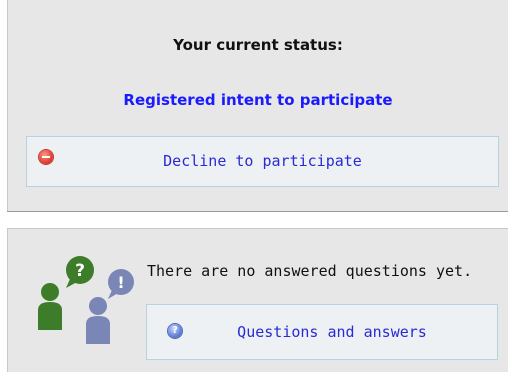 This screenshot has height=372, width=508. What do you see at coordinates (50, 316) in the screenshot?
I see `green-person-body` at bounding box center [50, 316].